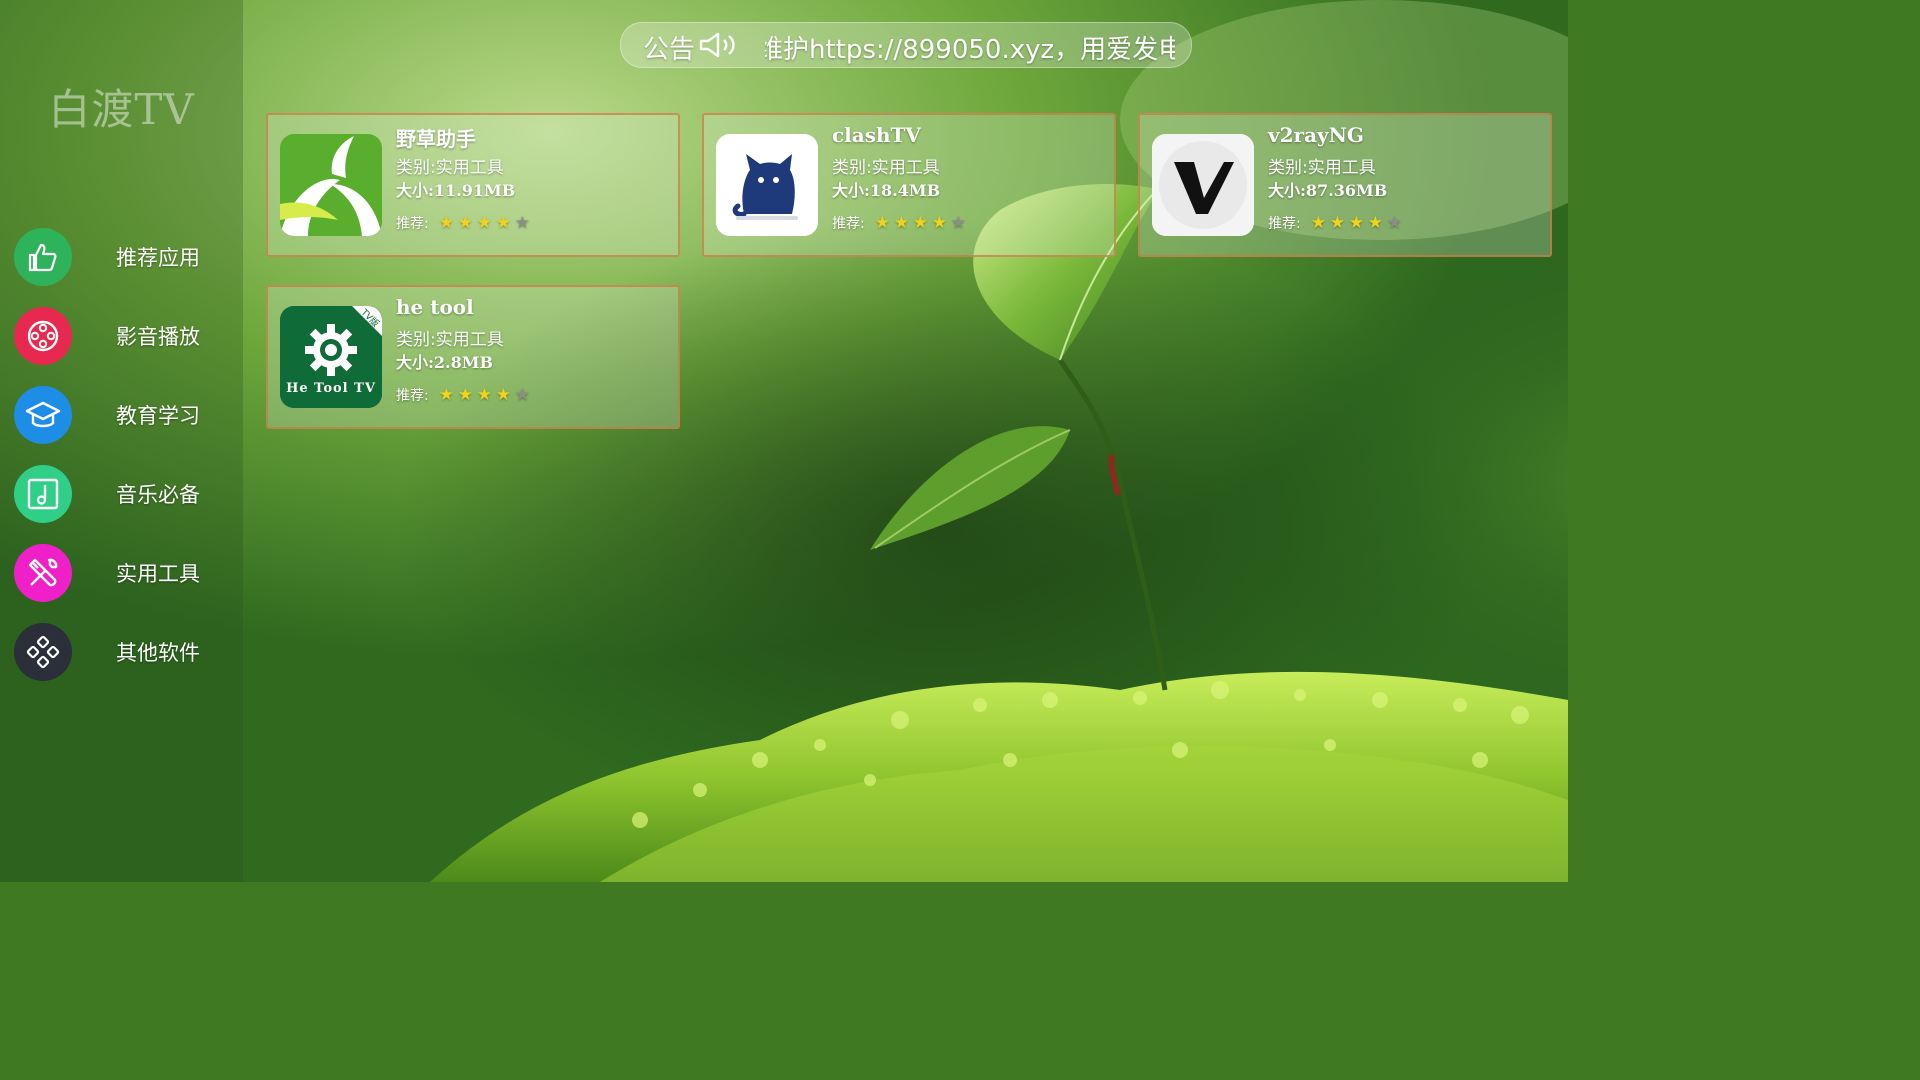 Image resolution: width=1920 pixels, height=1080 pixels. What do you see at coordinates (669, 50) in the screenshot?
I see `announcement-title: 公告` at bounding box center [669, 50].